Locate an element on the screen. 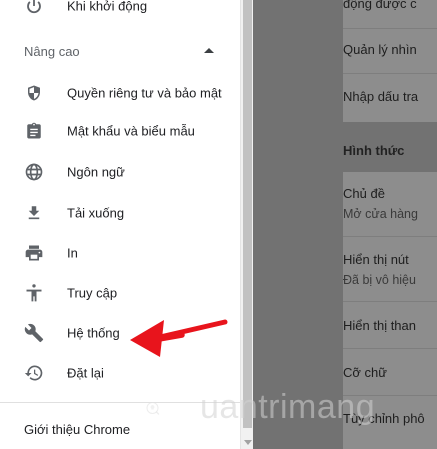 The width and height of the screenshot is (437, 449). drawer-item-on-startup: Khi khởi động is located at coordinates (120, 14).